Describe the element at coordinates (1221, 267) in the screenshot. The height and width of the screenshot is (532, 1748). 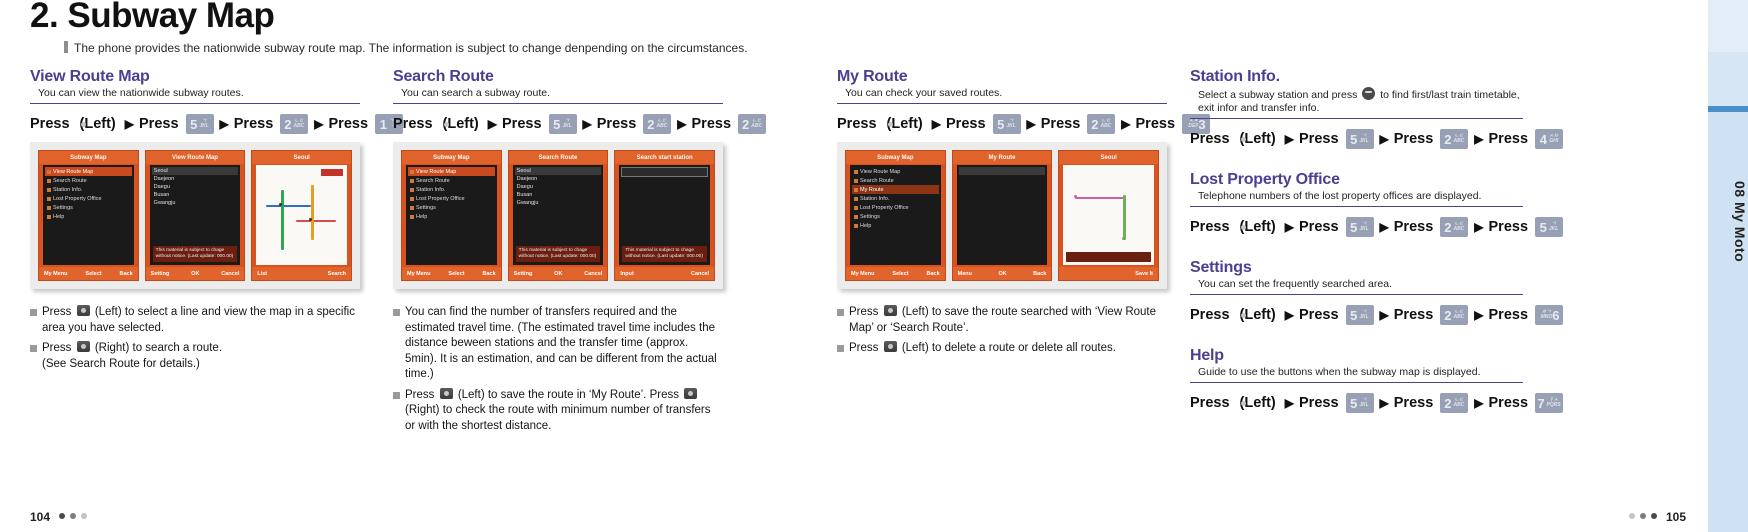
I see `section-title: Settings` at that location.